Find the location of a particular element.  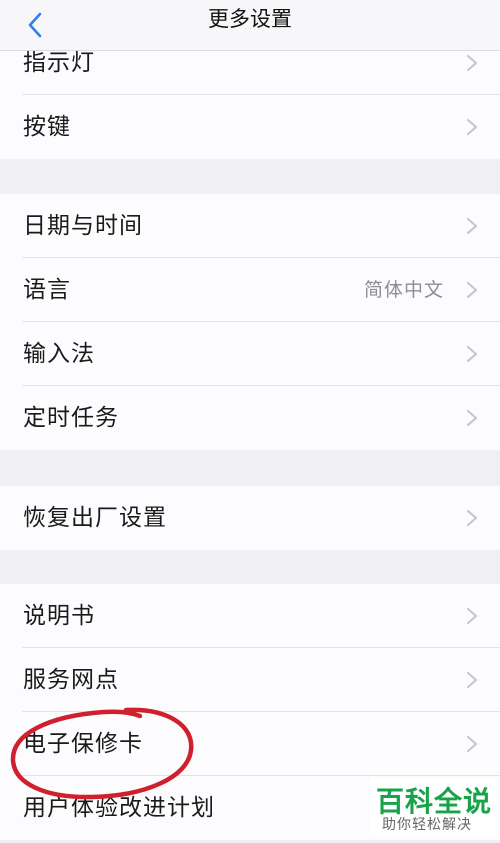

settings-item-keys: 按键 is located at coordinates (250, 127).